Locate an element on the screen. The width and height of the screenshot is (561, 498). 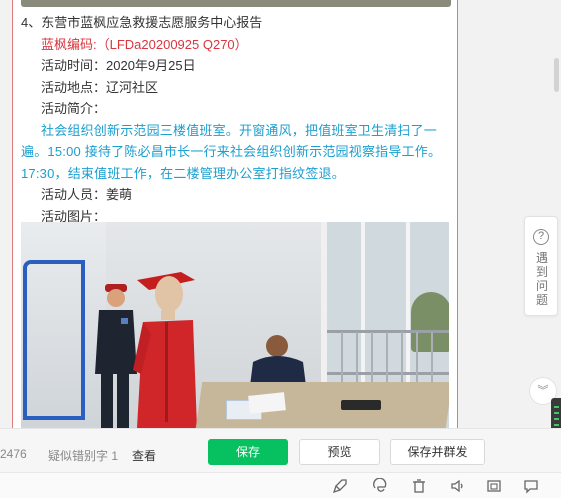
people-line: 活动人员：姜萌 is located at coordinates (87, 194).